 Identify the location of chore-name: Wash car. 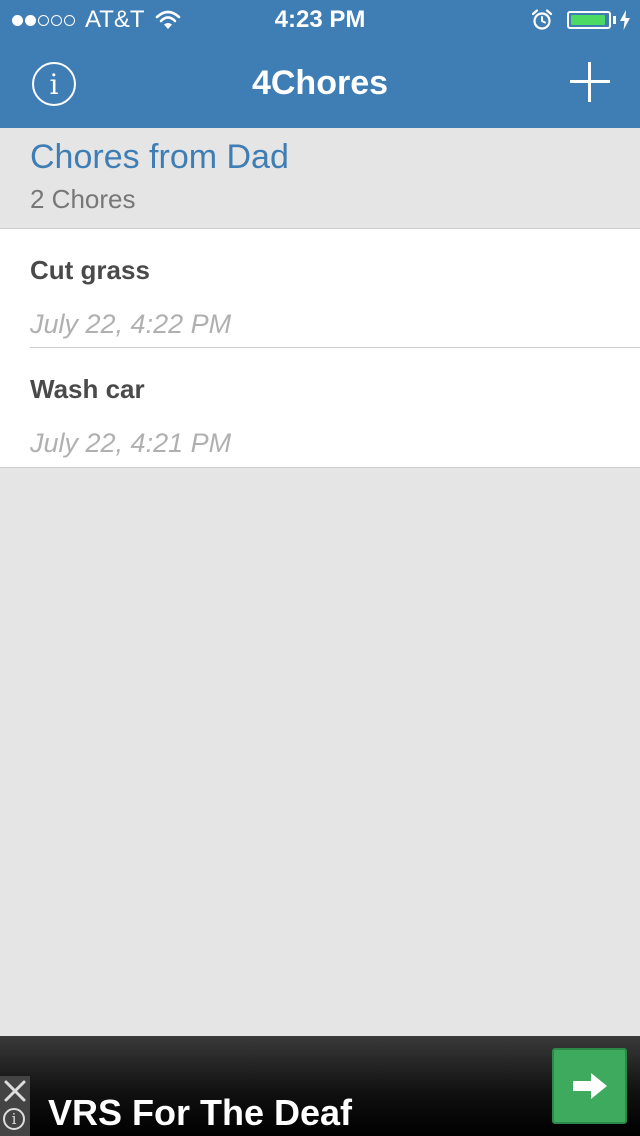
(87, 389).